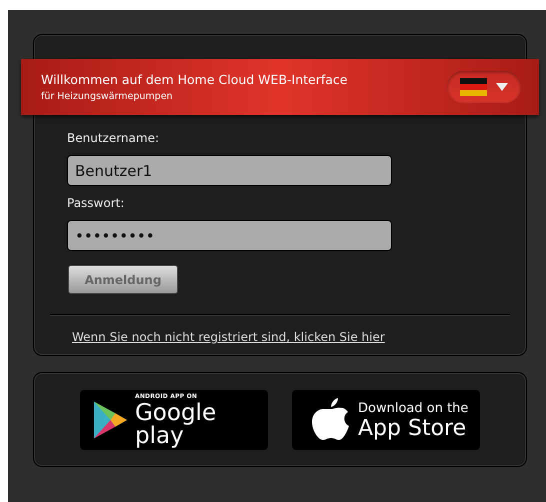 This screenshot has height=502, width=546. Describe the element at coordinates (502, 87) in the screenshot. I see `caret-icon` at that location.